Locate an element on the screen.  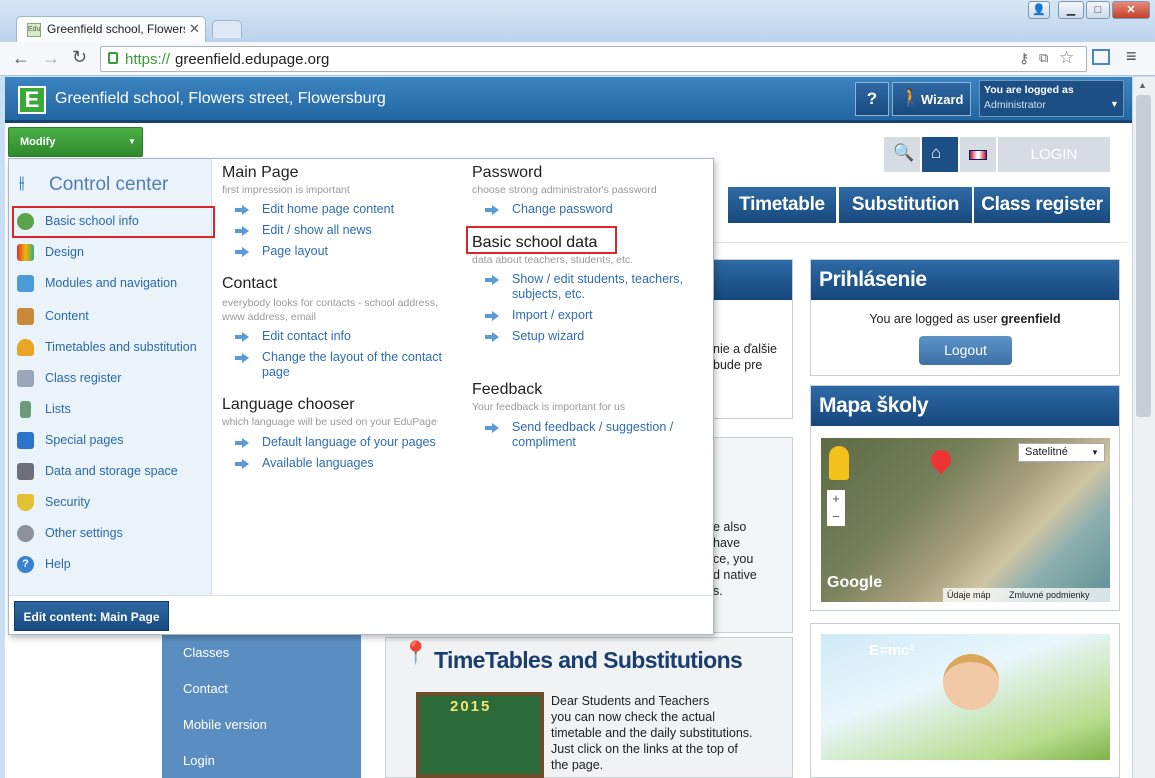
back-icon: ← is located at coordinates (21, 58).